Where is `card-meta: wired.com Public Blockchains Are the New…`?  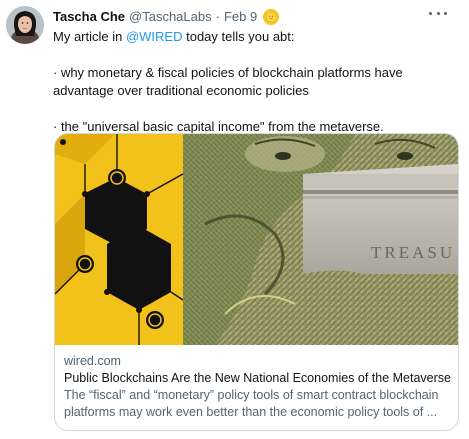 card-meta: wired.com Public Blockchains Are the New… is located at coordinates (258, 387).